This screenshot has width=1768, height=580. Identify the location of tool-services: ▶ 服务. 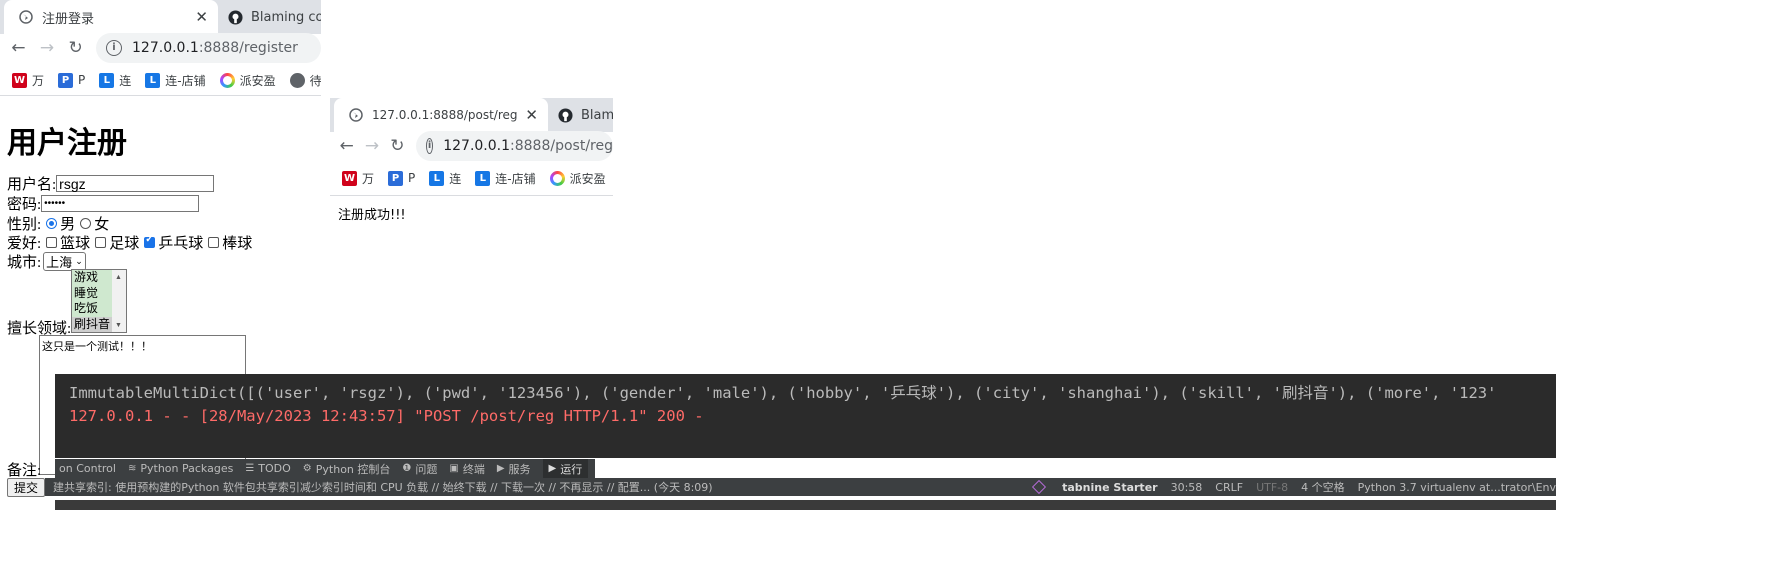
(514, 469).